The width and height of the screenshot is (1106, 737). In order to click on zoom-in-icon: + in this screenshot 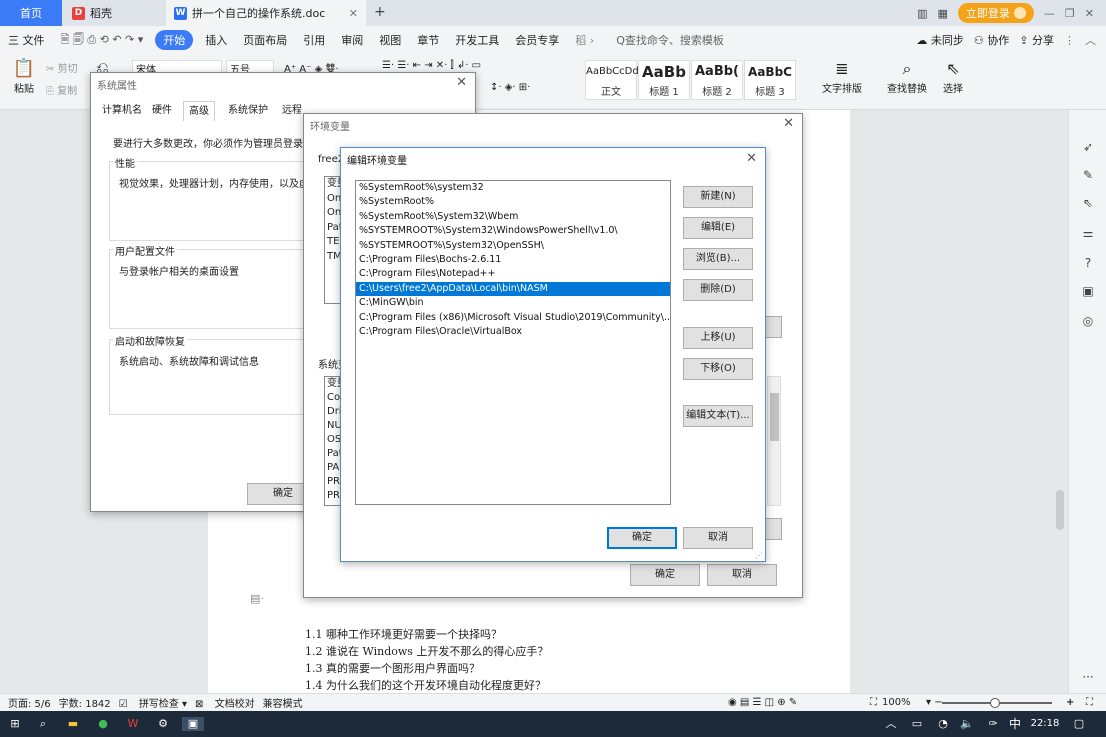, I will do `click(1070, 702)`.